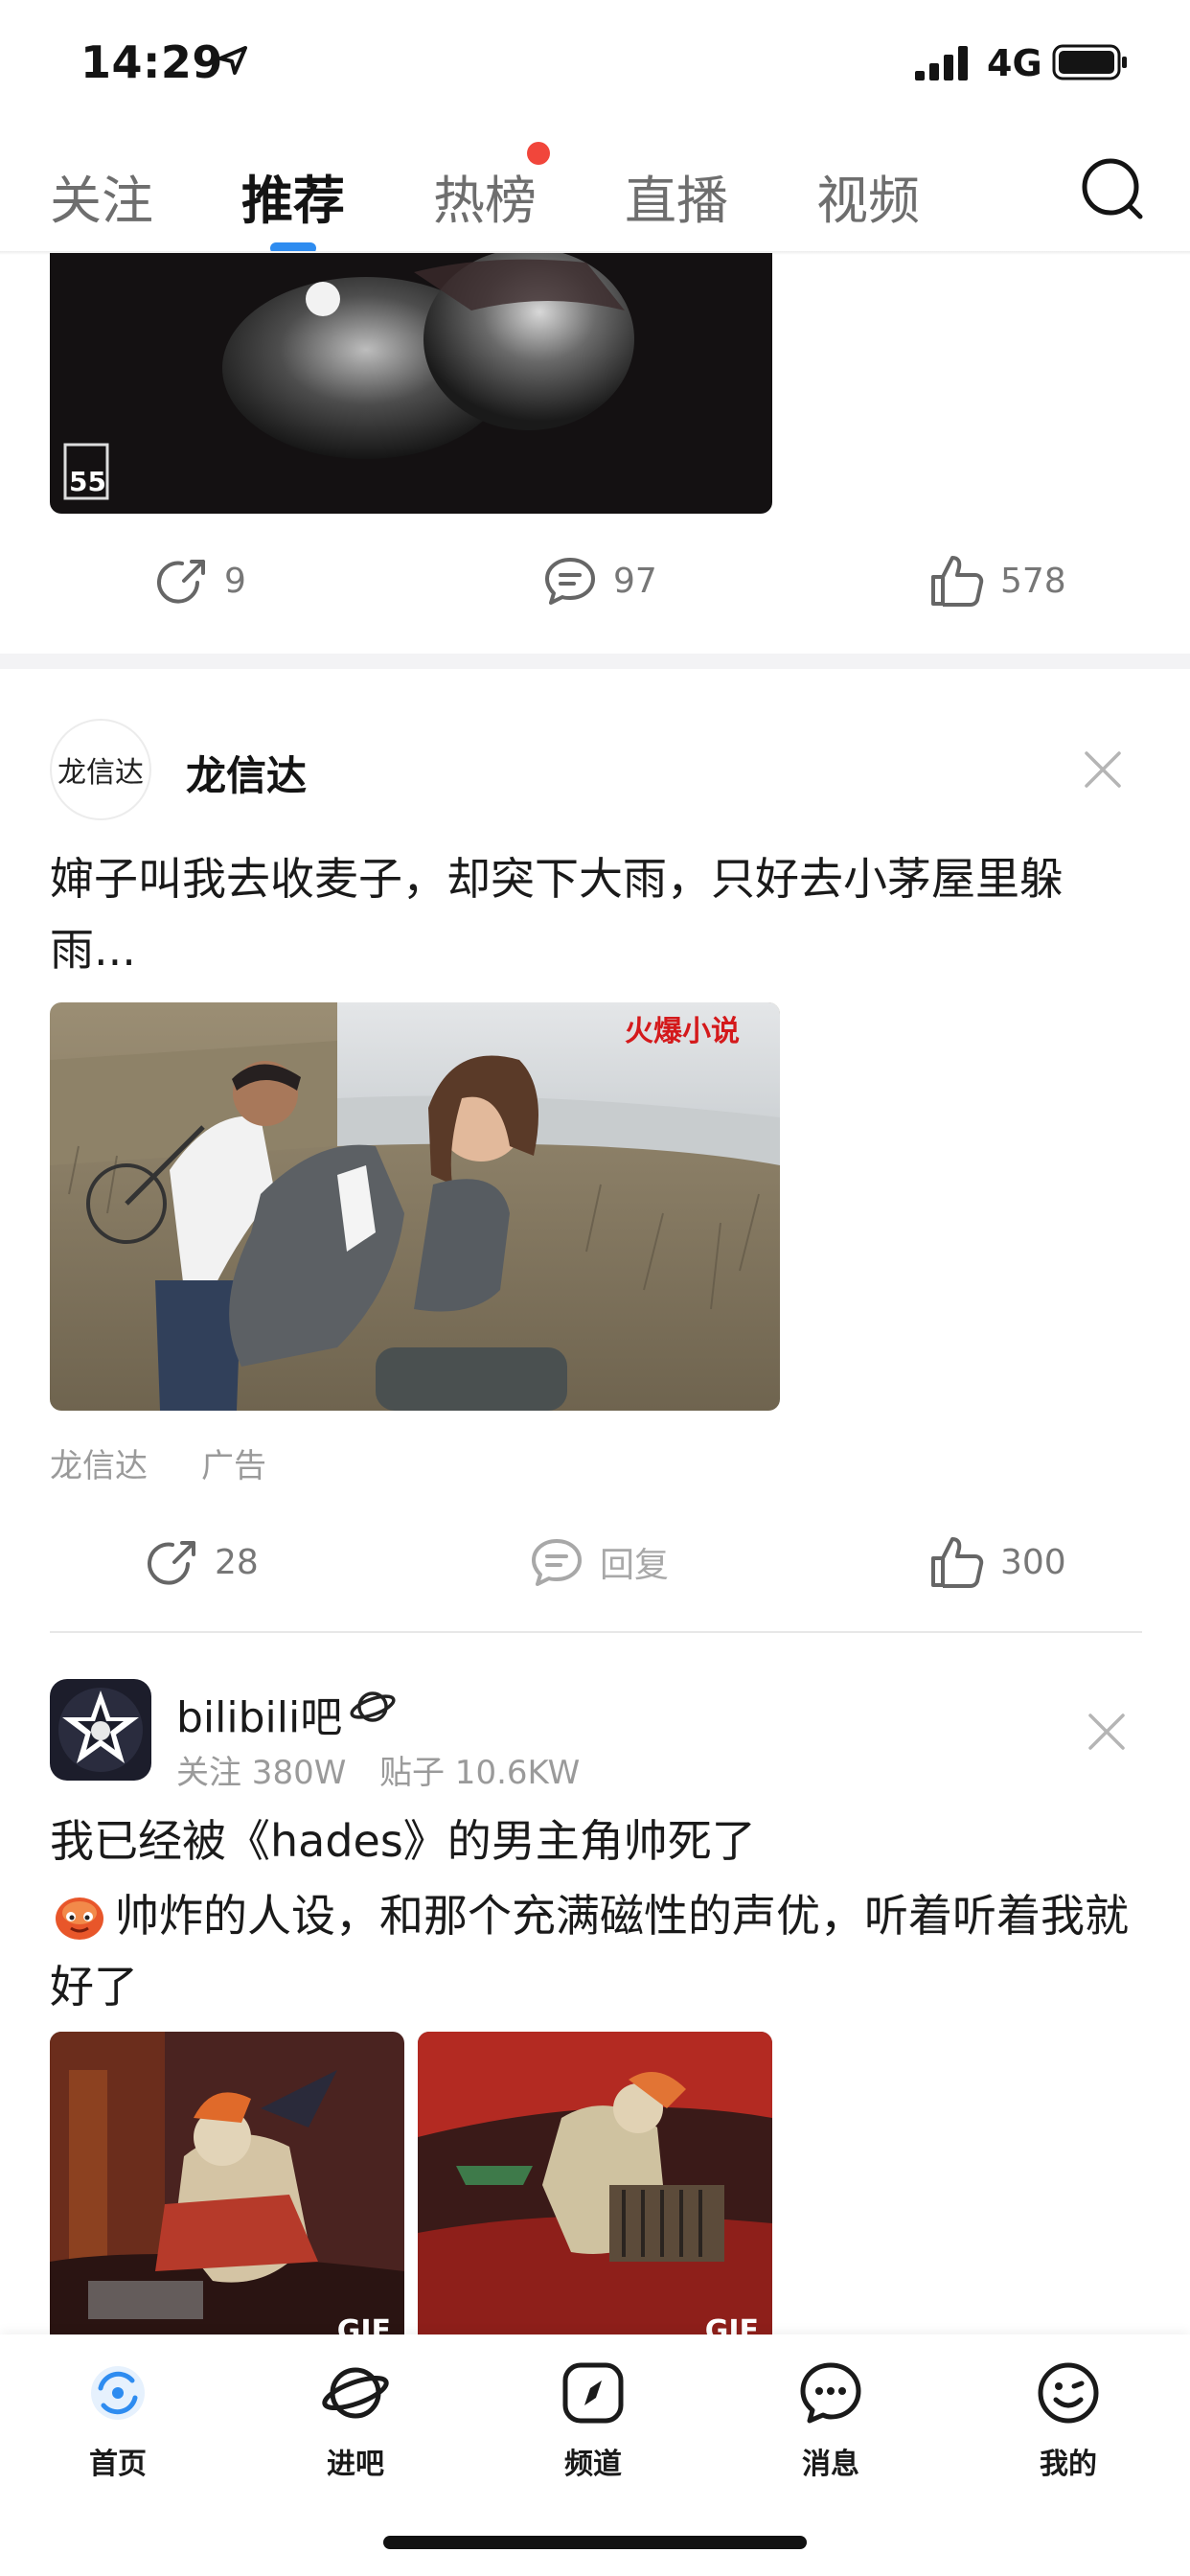 This screenshot has height=2576, width=1190. I want to click on nav-forums: 进吧, so click(356, 2420).